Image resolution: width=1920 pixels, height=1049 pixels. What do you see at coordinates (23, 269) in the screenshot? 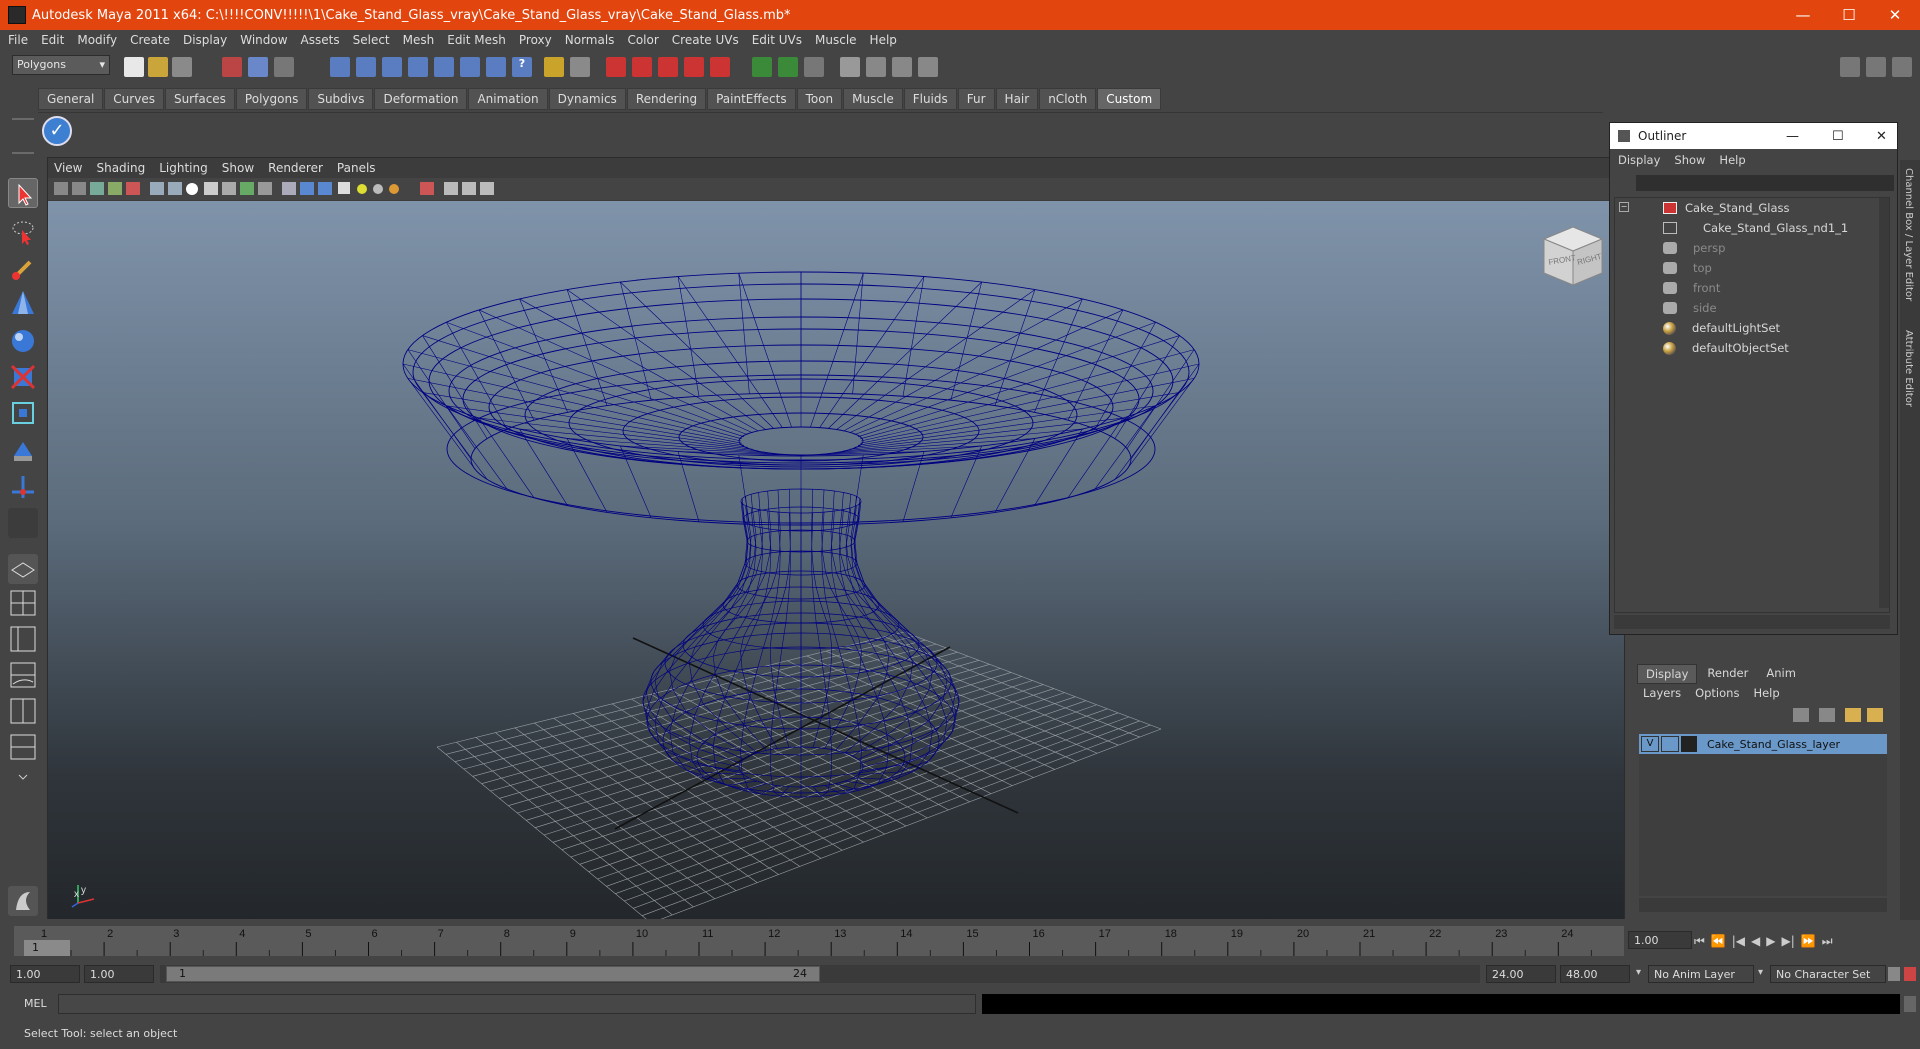
I see `paint-select-tool-icon` at bounding box center [23, 269].